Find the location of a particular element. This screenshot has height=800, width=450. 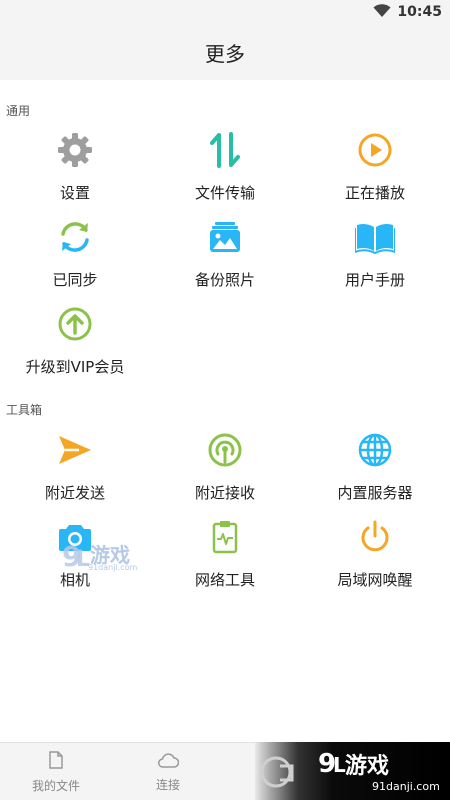

transfer-arrows-icon is located at coordinates (225, 150).